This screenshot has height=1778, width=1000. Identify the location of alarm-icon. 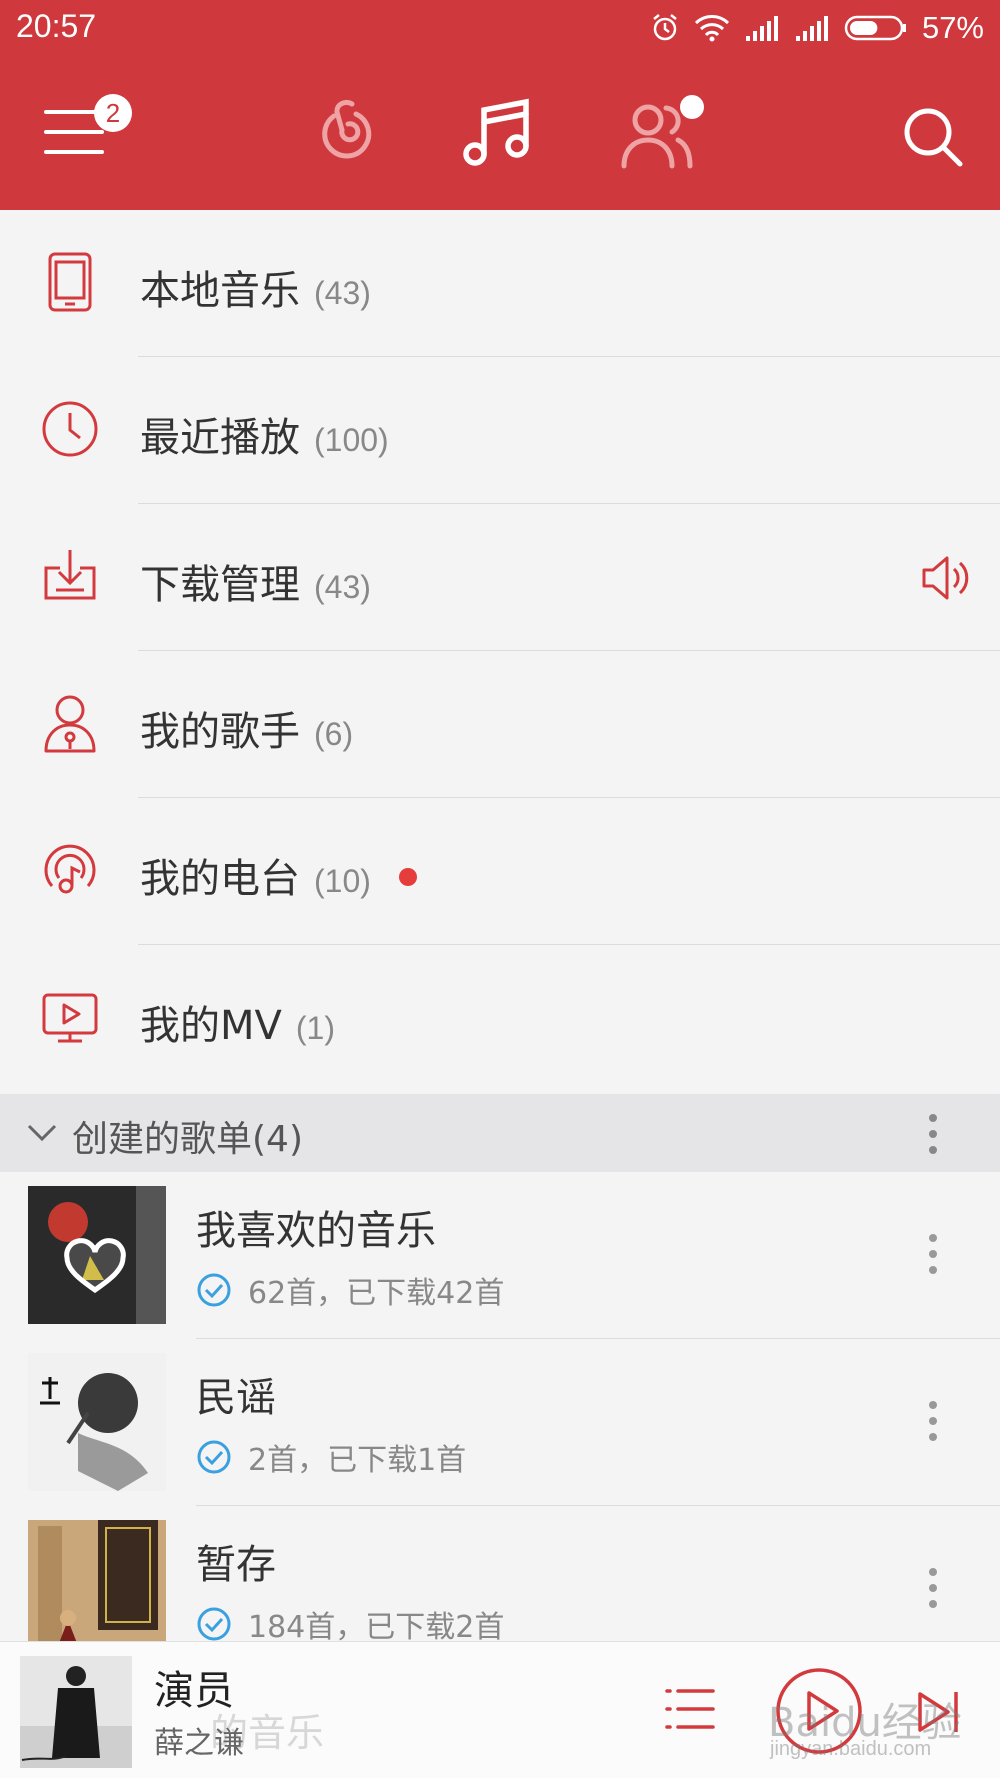
(665, 27).